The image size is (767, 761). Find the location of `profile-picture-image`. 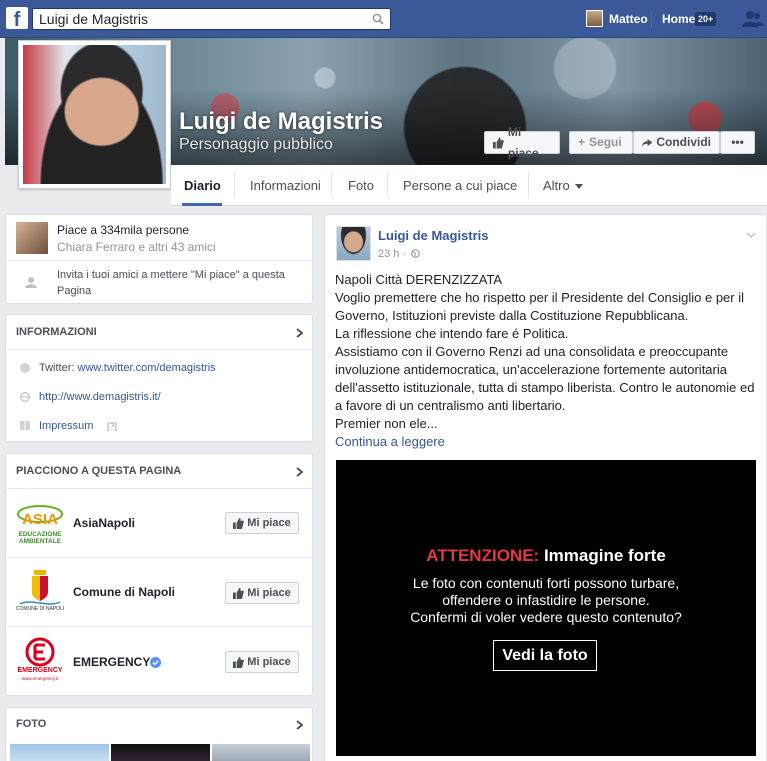

profile-picture-image is located at coordinates (94, 114).